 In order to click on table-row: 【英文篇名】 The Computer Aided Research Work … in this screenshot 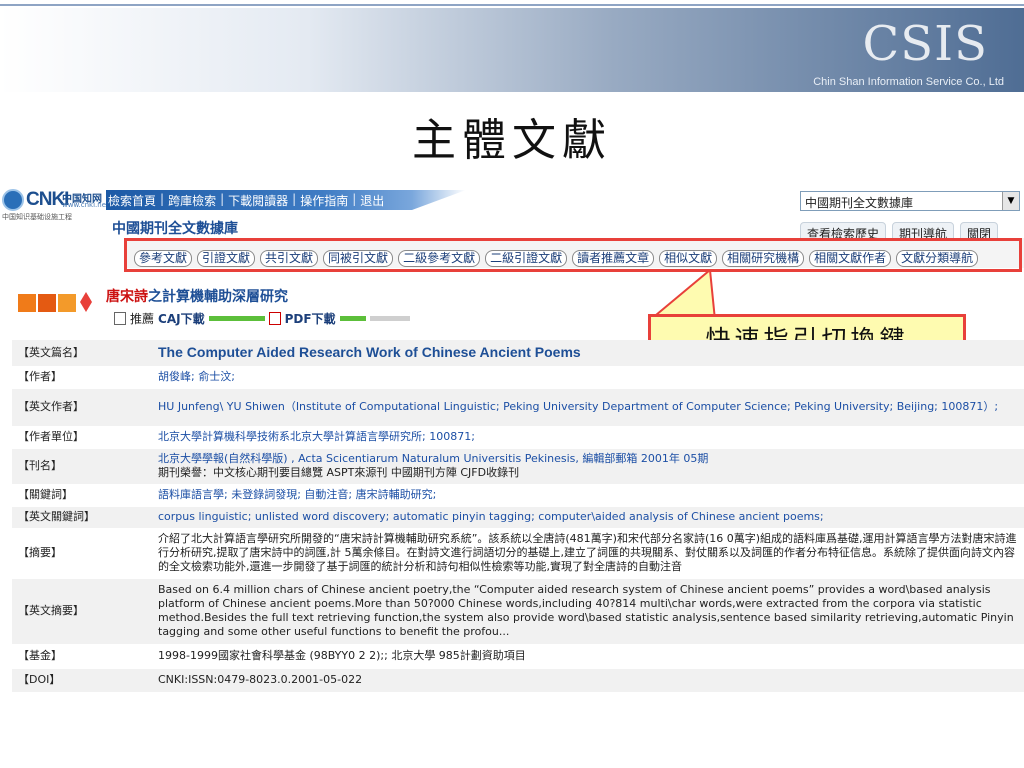, I will do `click(518, 353)`.